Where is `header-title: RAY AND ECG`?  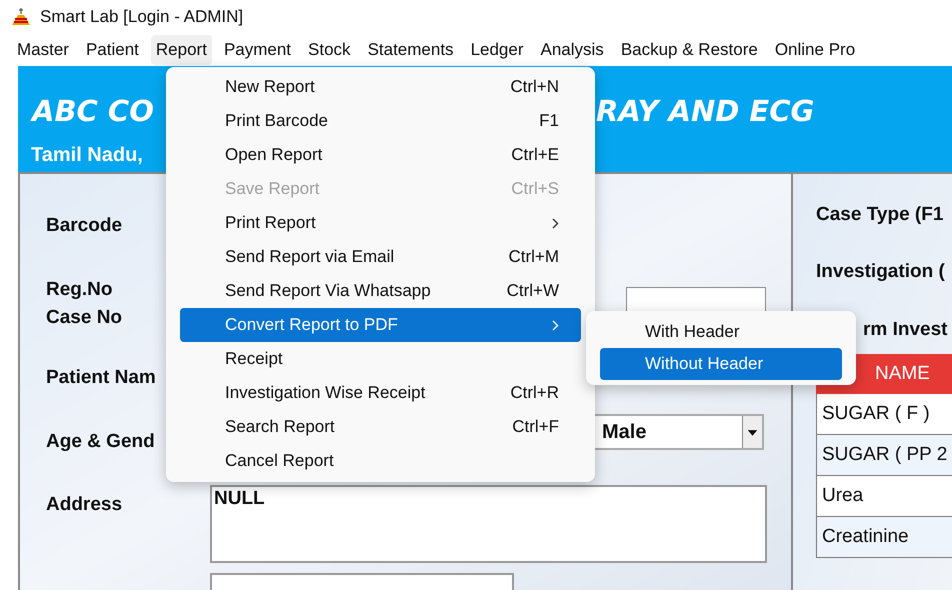 header-title: RAY AND ECG is located at coordinates (705, 111).